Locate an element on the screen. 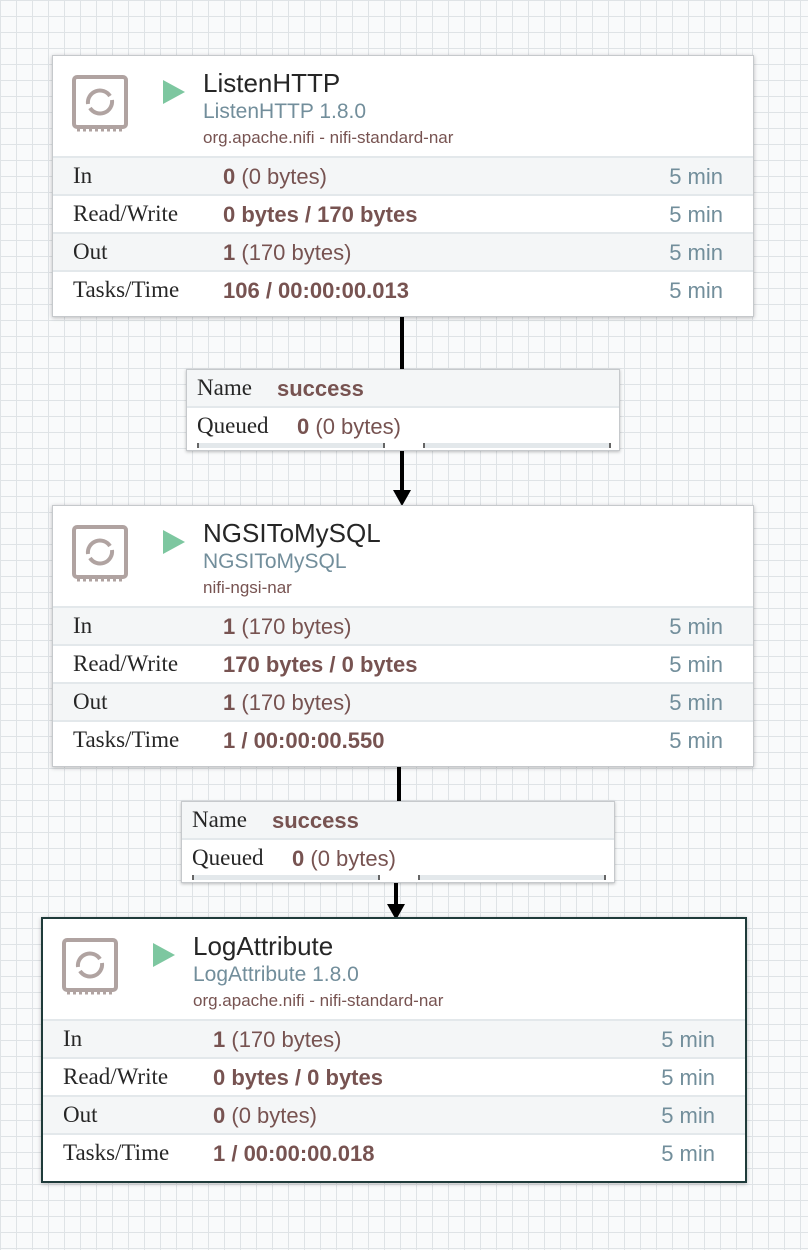  connection-arrow-icon is located at coordinates (402, 498).